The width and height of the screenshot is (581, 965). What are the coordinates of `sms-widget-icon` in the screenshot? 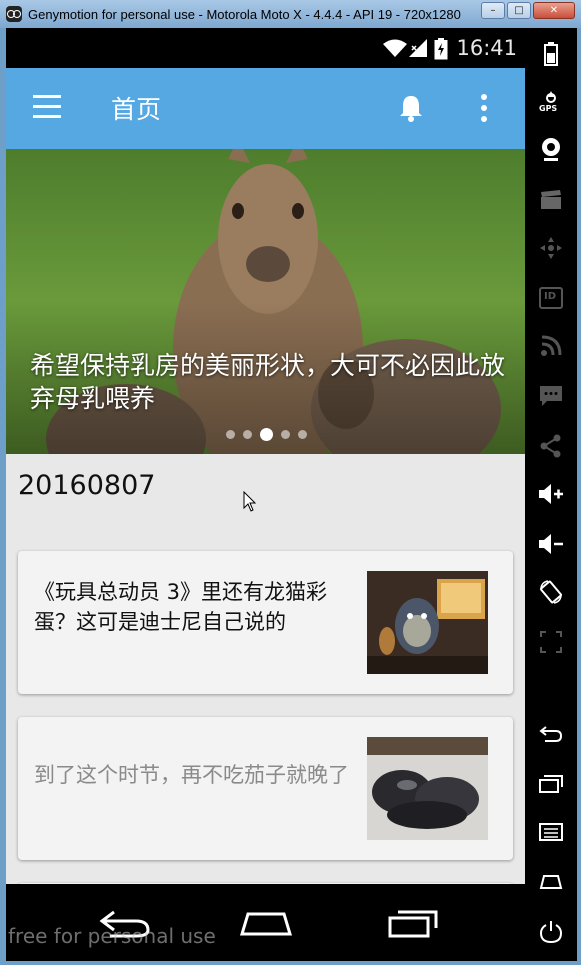 It's located at (551, 396).